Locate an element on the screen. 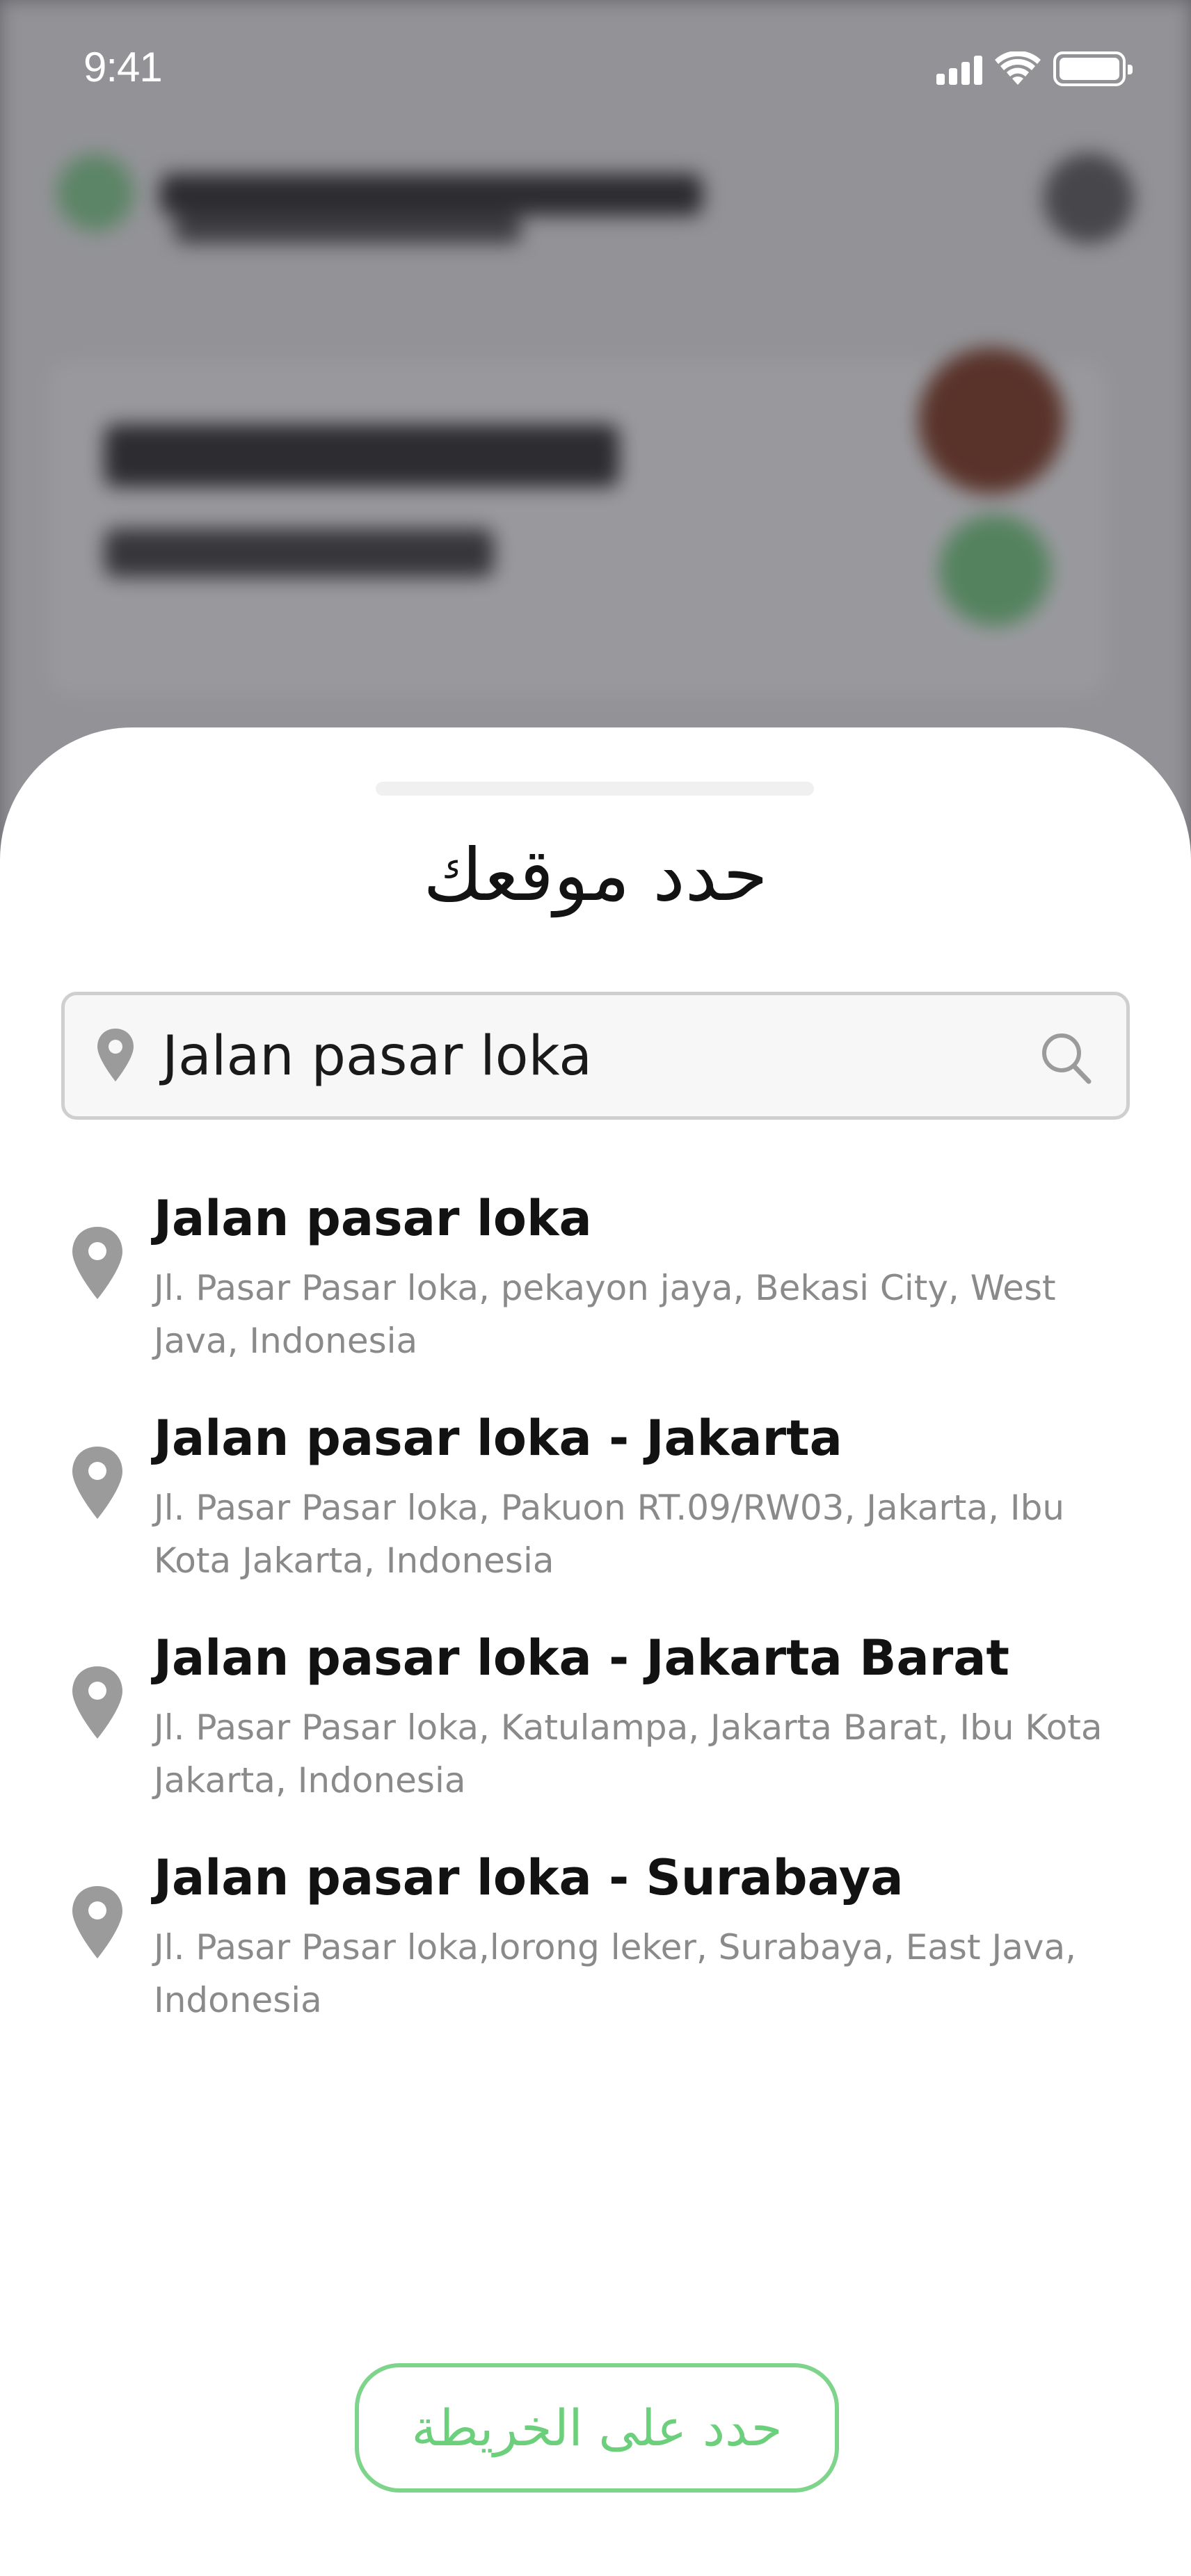 The image size is (1191, 2576). select-on-map-label: حدد على الخريطة is located at coordinates (597, 2428).